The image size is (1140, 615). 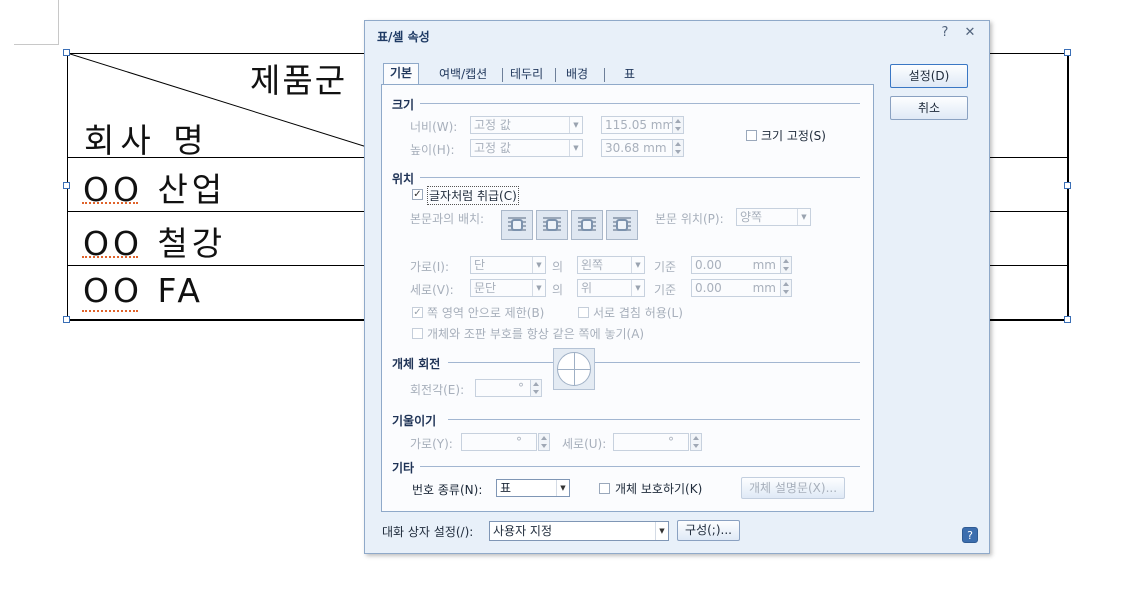 I want to click on horiz-value-input: 0.00 mm, so click(x=736, y=265).